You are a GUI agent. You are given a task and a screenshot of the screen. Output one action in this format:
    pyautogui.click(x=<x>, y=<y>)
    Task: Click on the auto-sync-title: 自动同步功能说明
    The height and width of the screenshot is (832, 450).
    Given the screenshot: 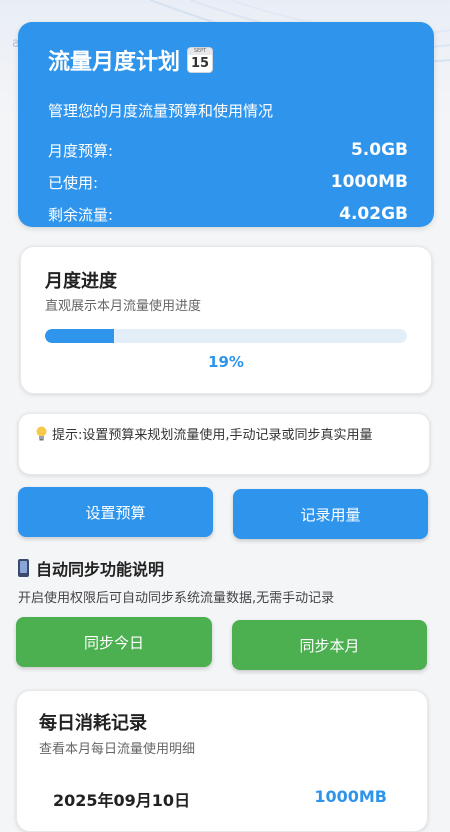 What is the action you would take?
    pyautogui.click(x=91, y=568)
    